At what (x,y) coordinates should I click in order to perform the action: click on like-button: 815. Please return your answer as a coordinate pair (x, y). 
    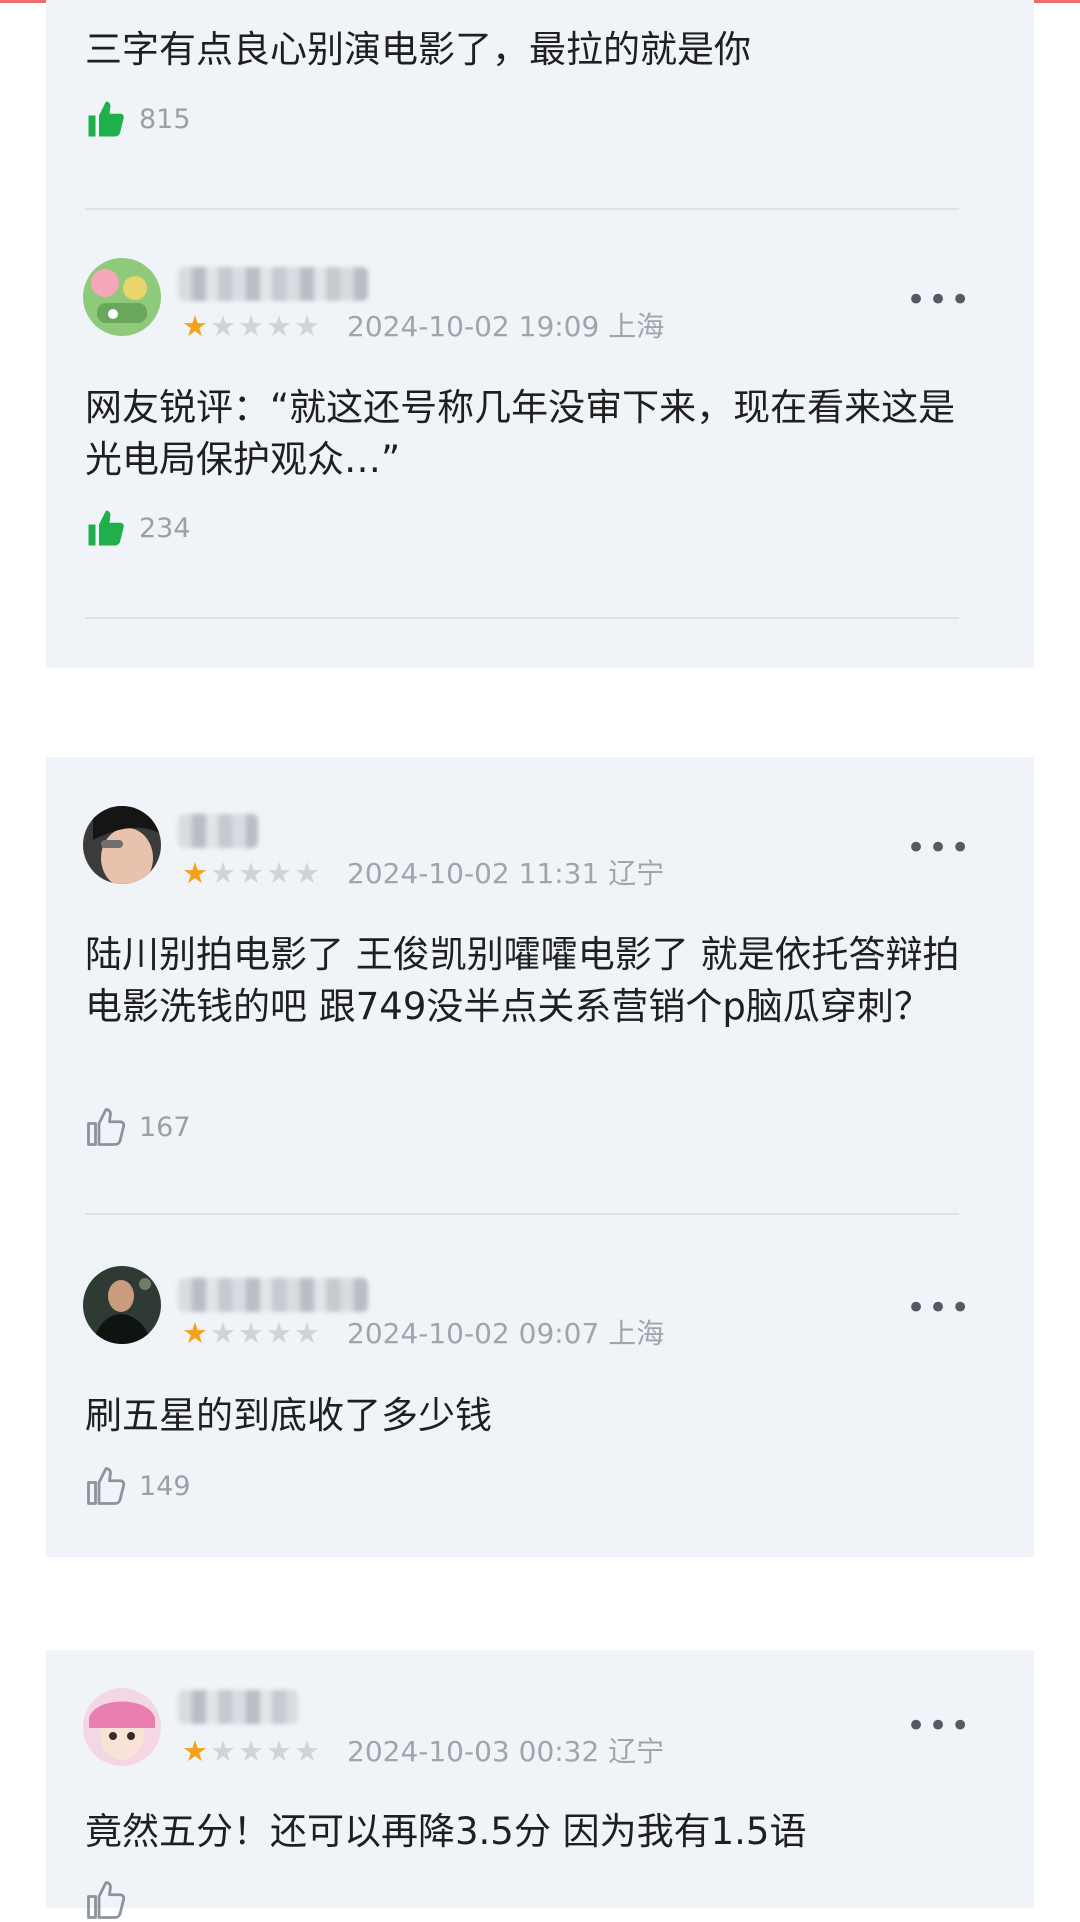
    Looking at the image, I should click on (138, 119).